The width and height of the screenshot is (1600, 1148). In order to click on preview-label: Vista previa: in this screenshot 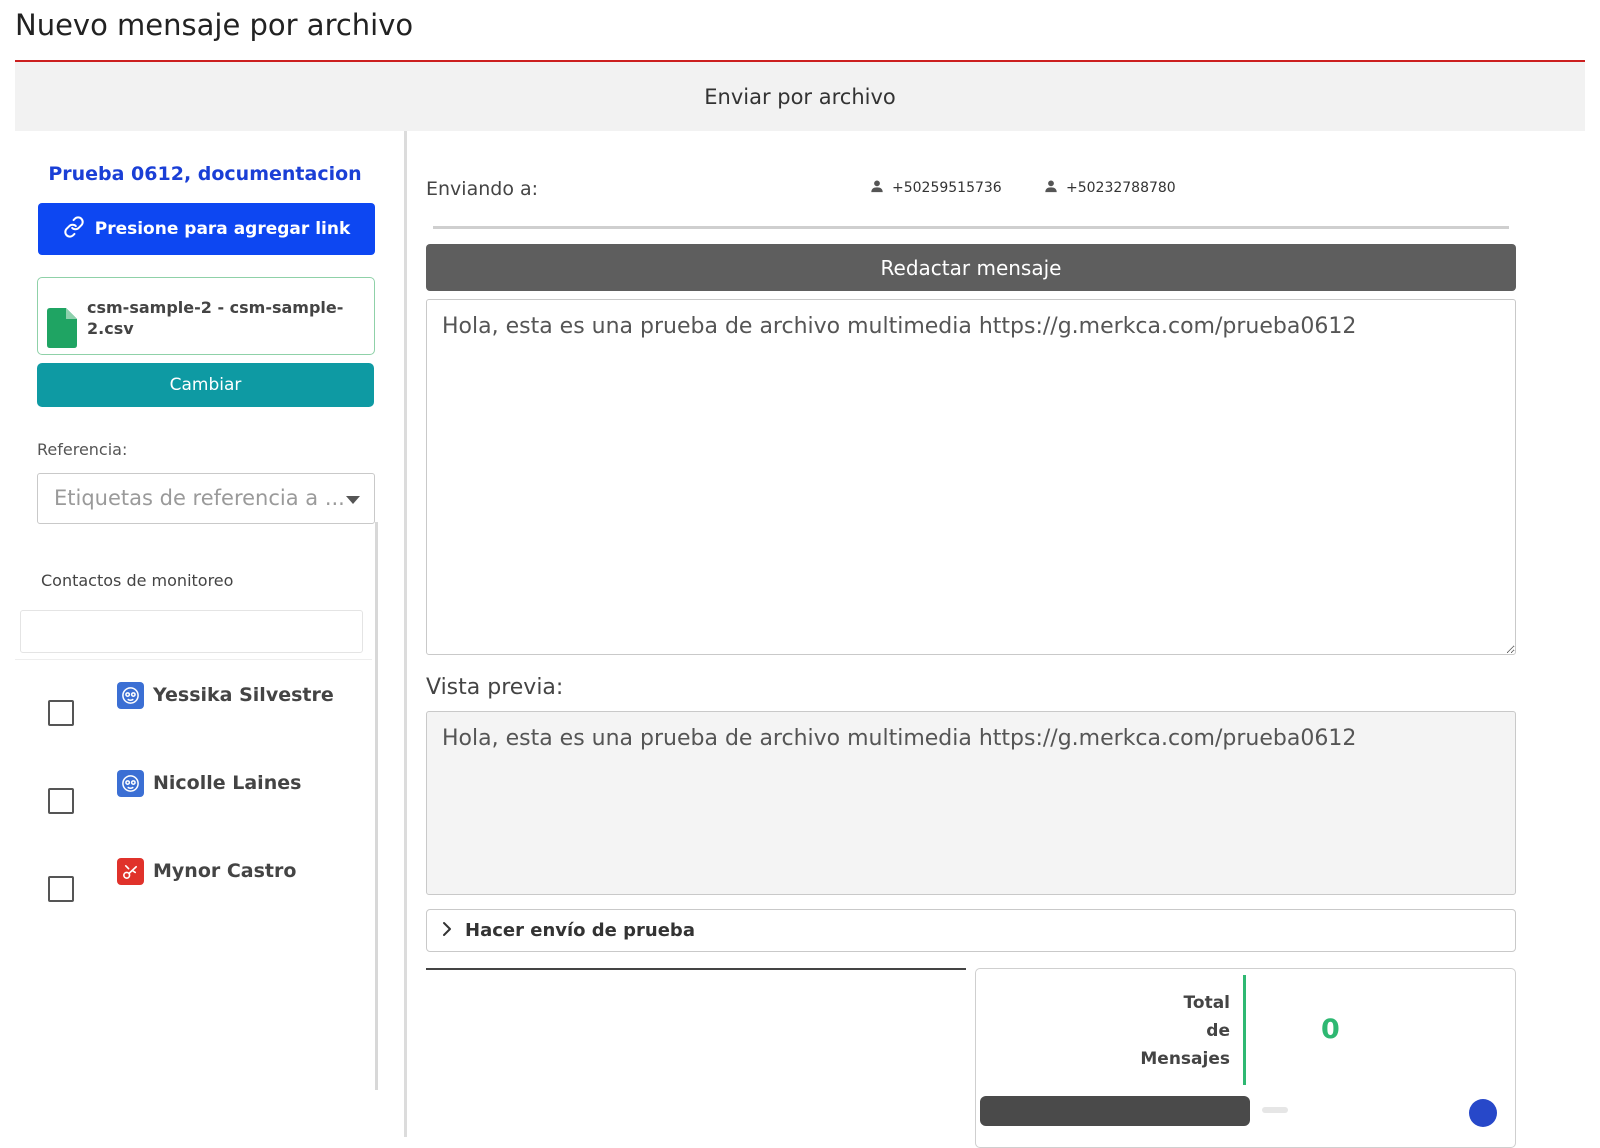, I will do `click(495, 687)`.